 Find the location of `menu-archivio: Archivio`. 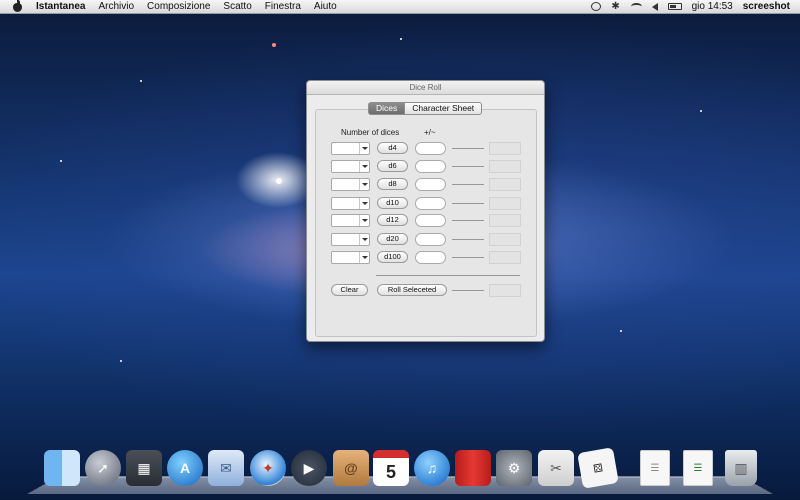

menu-archivio: Archivio is located at coordinates (116, 6).